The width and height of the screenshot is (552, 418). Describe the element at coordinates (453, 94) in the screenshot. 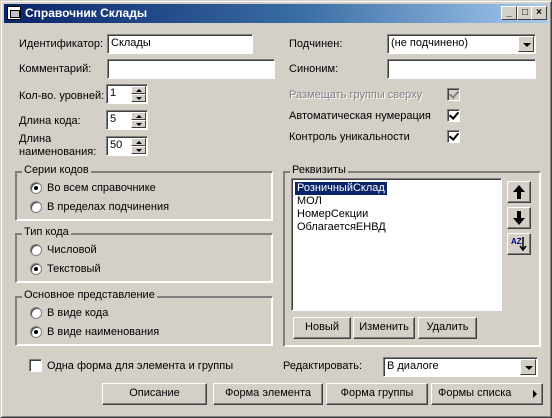

I see `groups-top-checkbox` at that location.